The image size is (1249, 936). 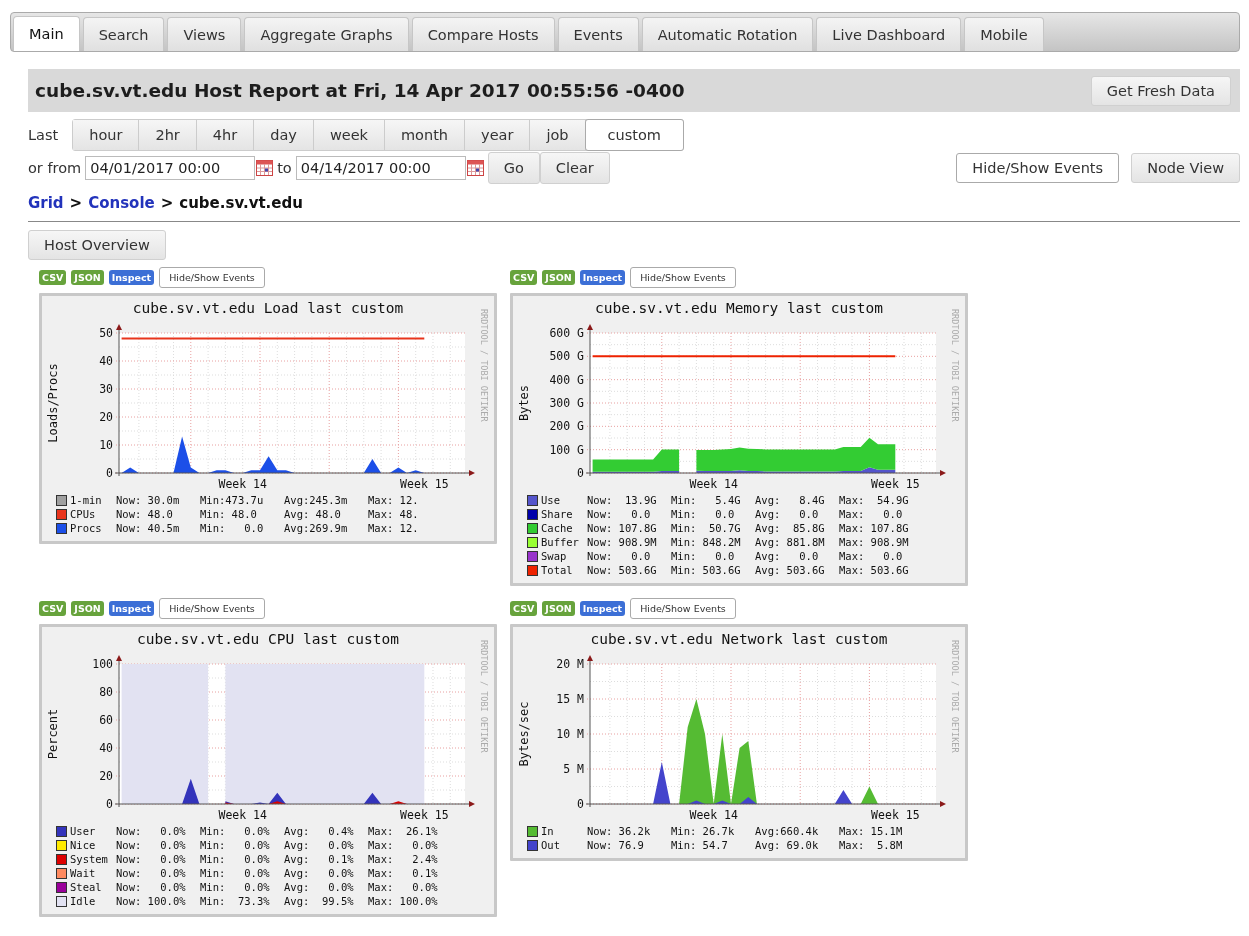 I want to click on legend-value: Max: 5.8M, so click(x=871, y=845).